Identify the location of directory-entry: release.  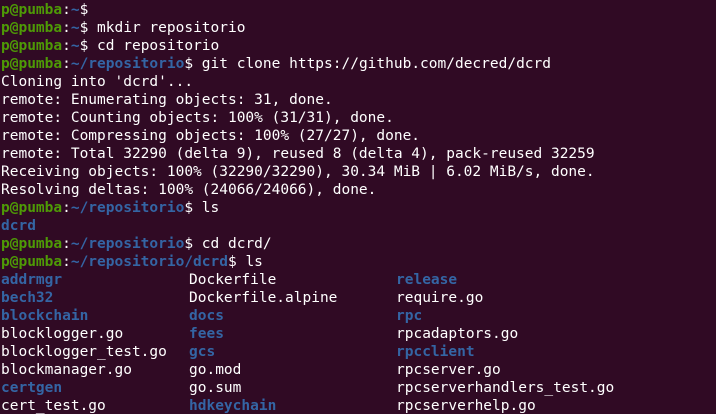
(427, 280).